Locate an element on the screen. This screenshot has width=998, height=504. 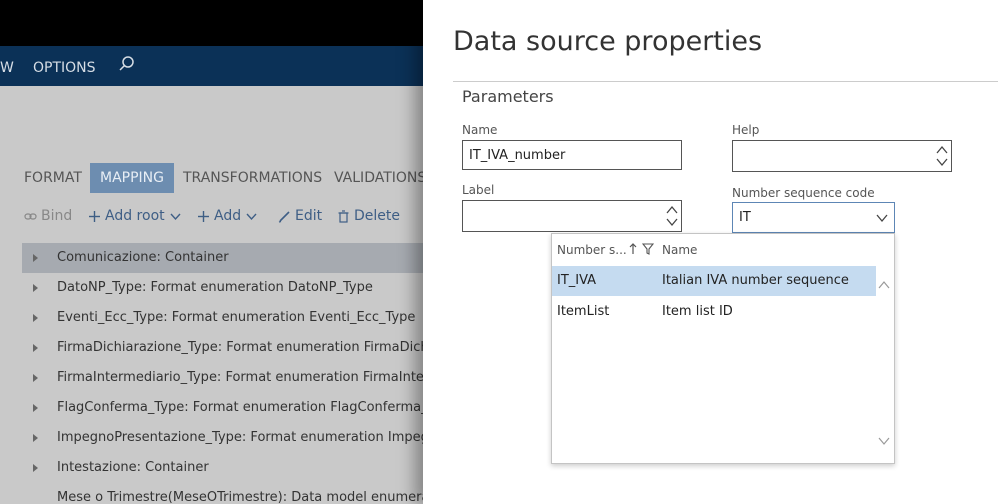
tab-mapping: MAPPING is located at coordinates (132, 178).